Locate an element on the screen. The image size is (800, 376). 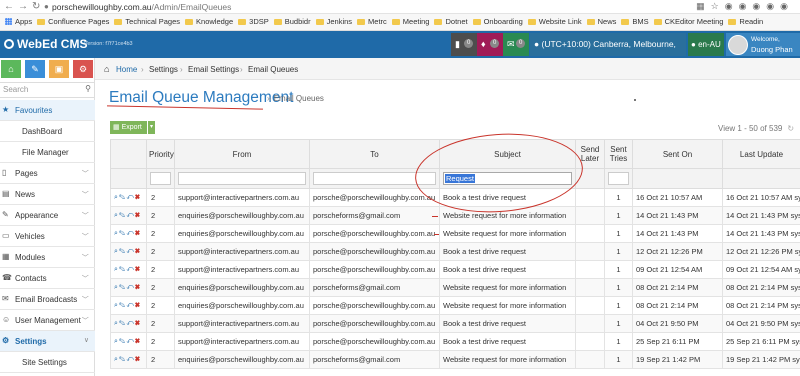
bookmark-item: Technical Pages is located at coordinates (147, 21).